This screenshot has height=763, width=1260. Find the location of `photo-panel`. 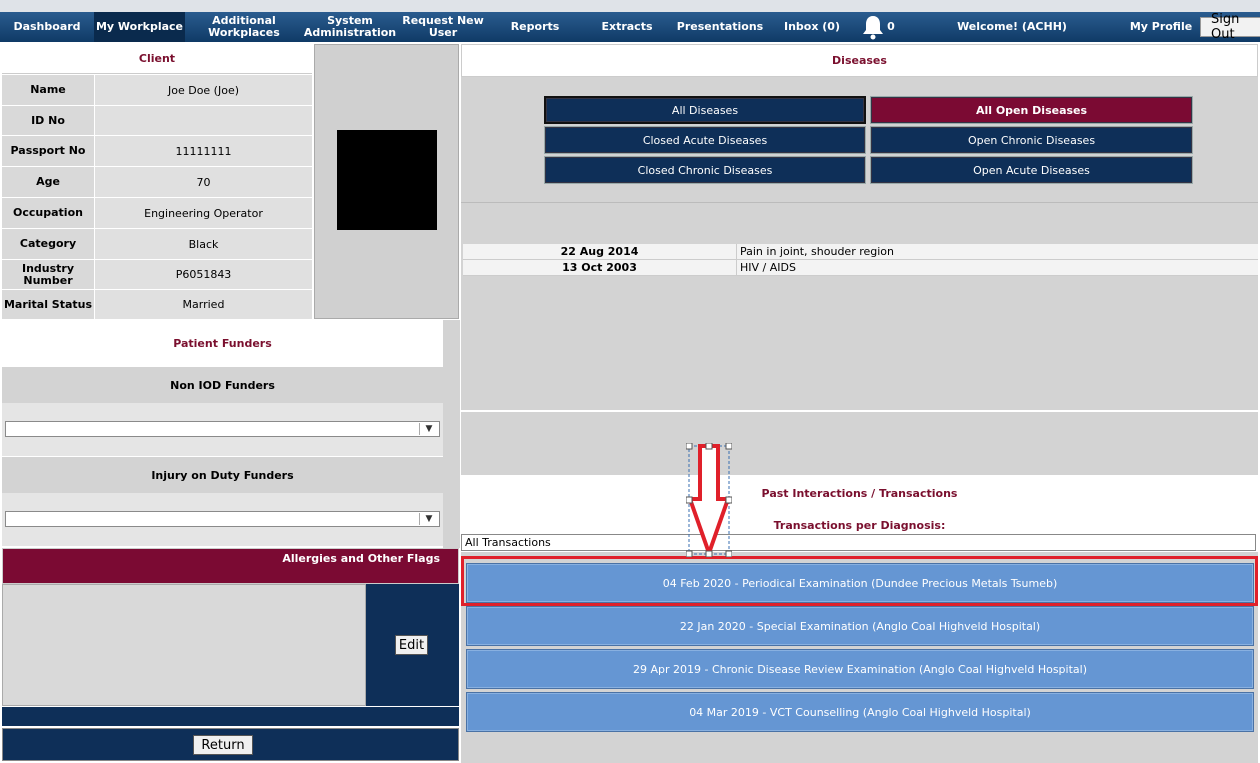

photo-panel is located at coordinates (386, 181).